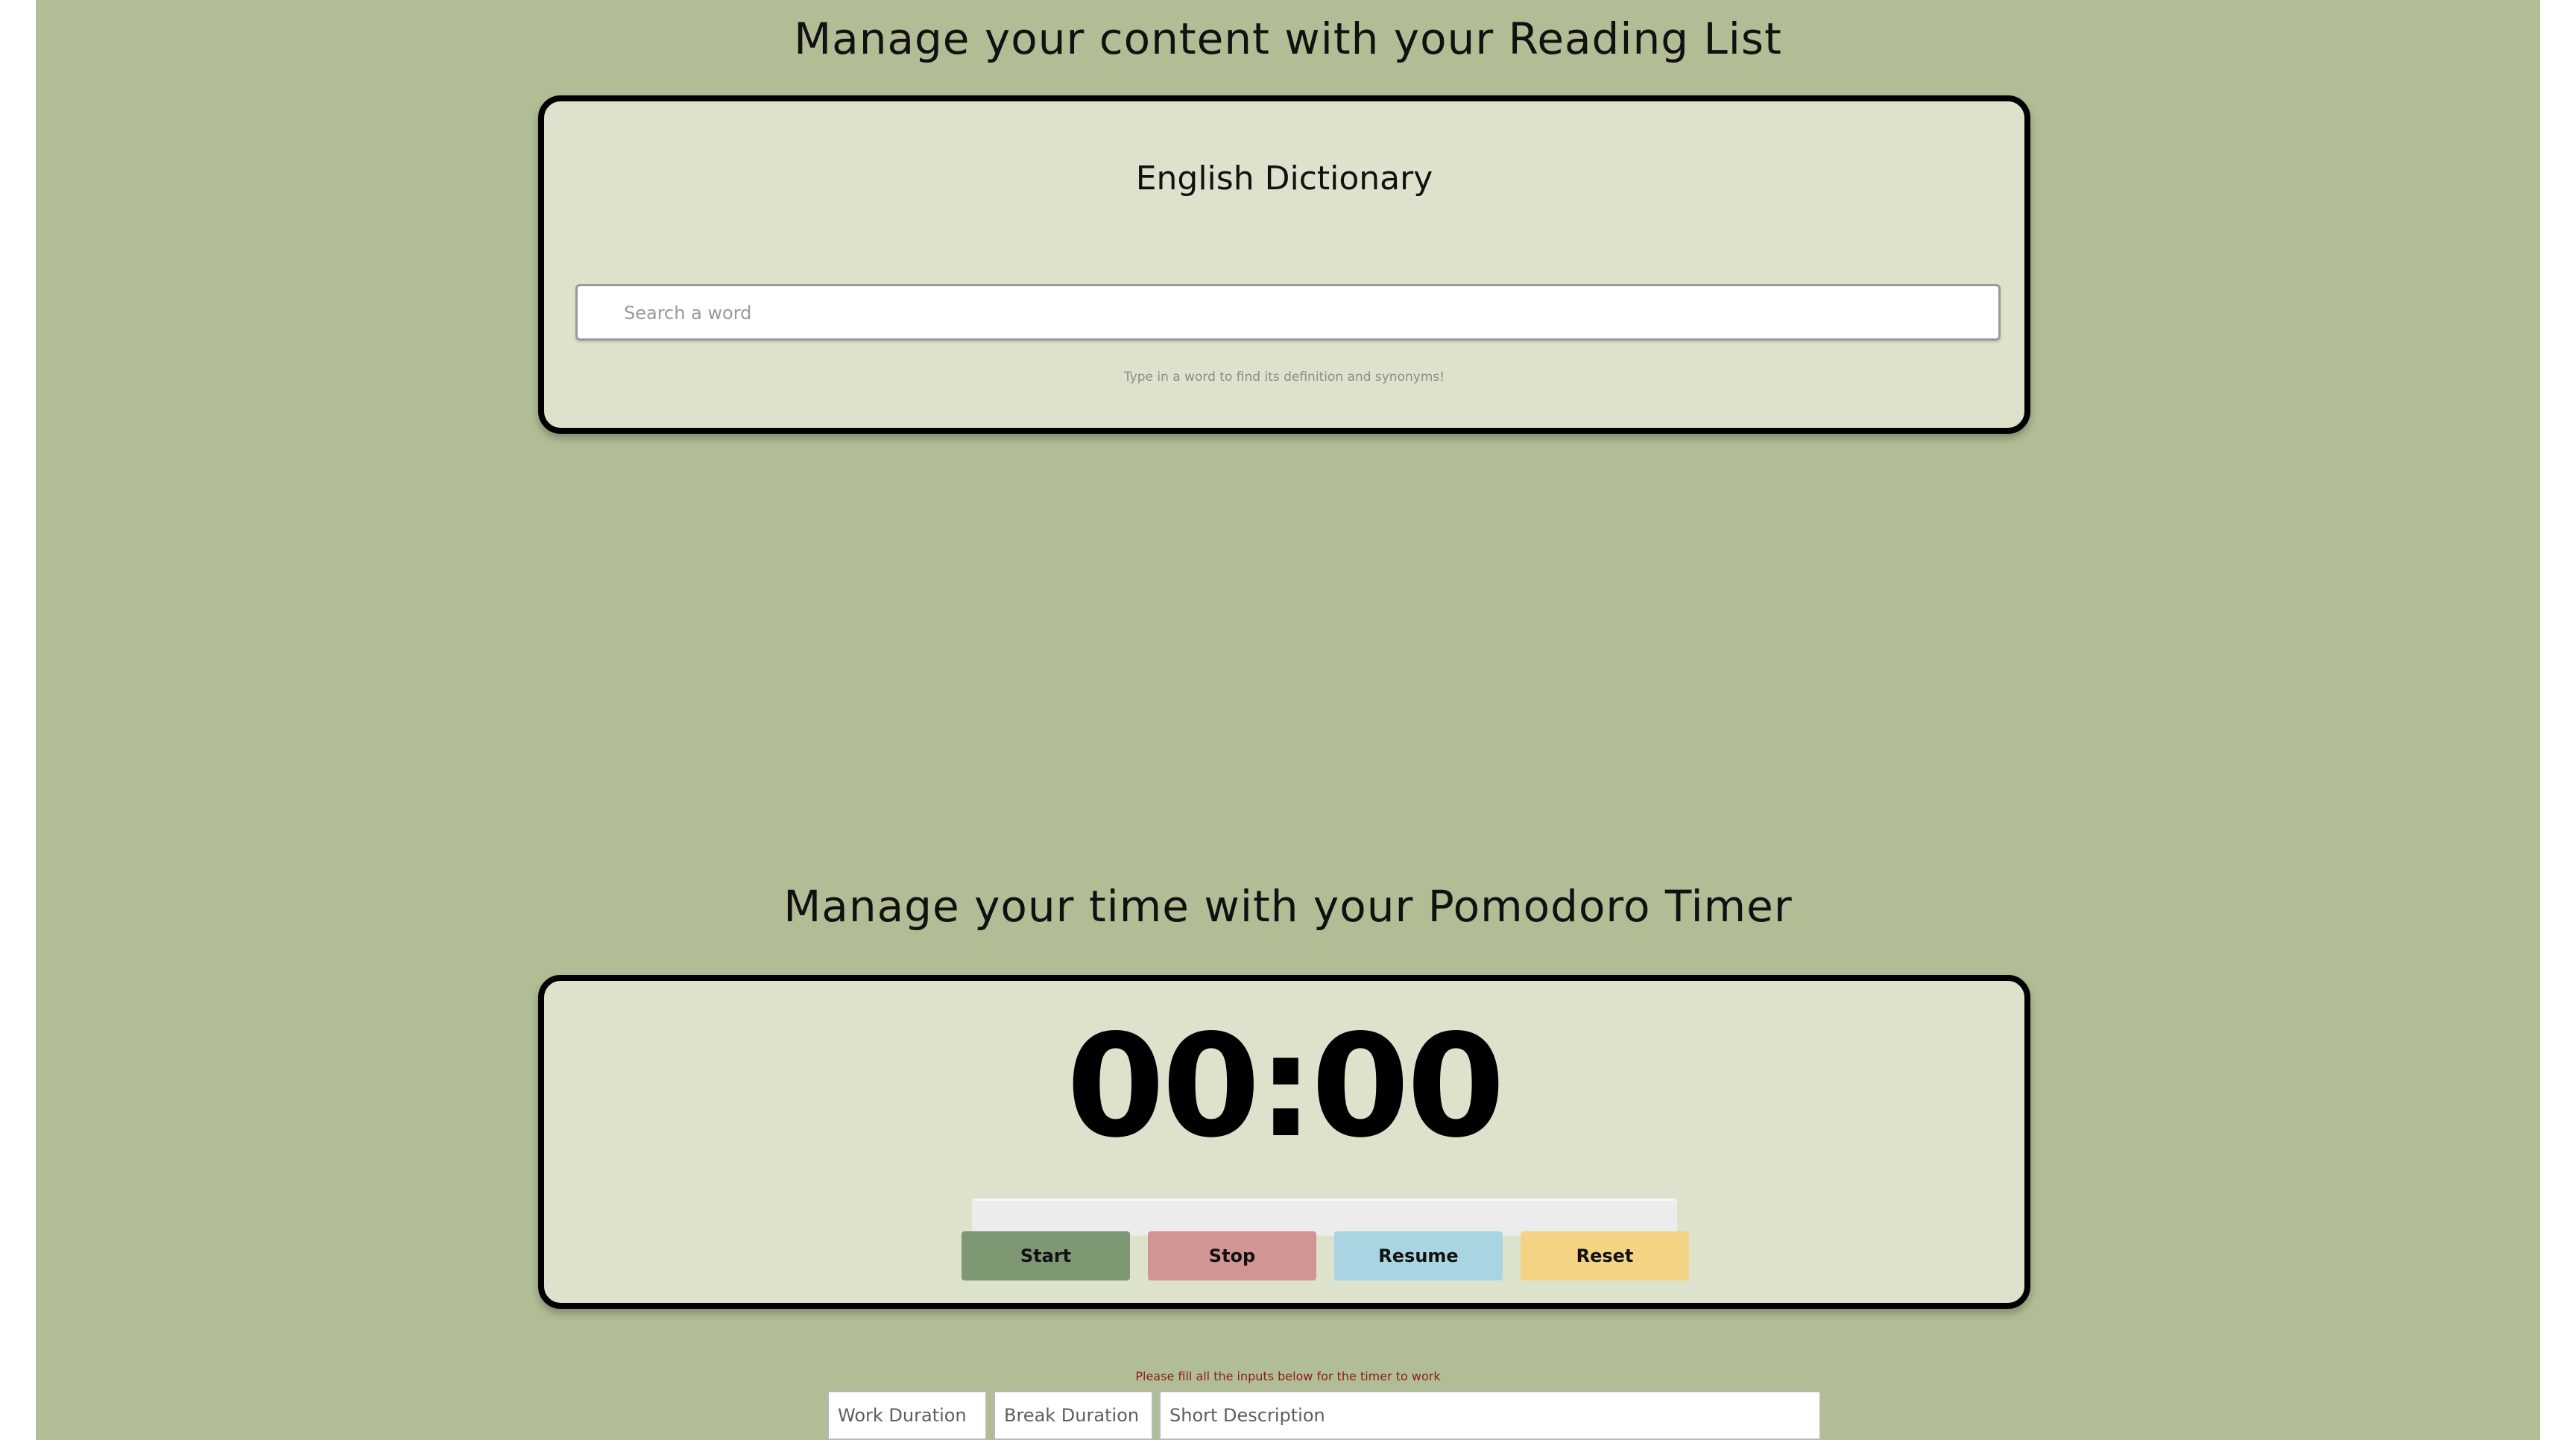 The height and width of the screenshot is (1440, 2576). Describe the element at coordinates (1073, 1415) in the screenshot. I see `break-duration-input` at that location.